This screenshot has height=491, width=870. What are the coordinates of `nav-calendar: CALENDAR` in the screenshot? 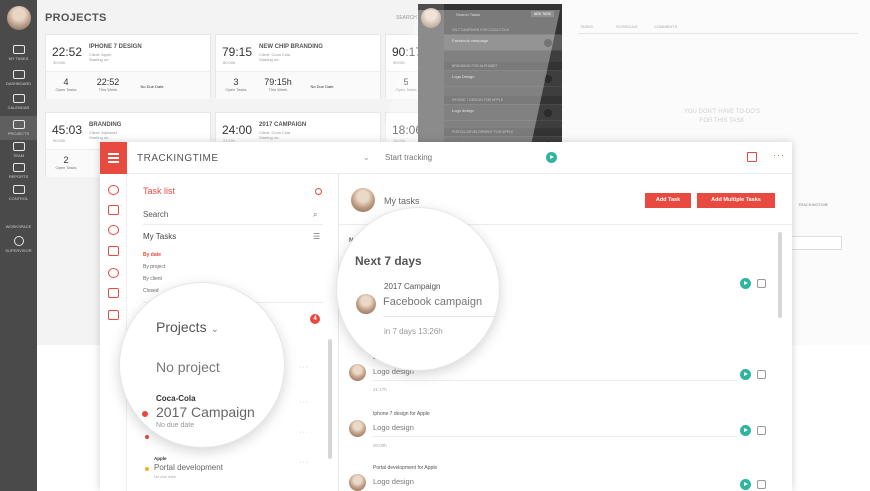 It's located at (18, 102).